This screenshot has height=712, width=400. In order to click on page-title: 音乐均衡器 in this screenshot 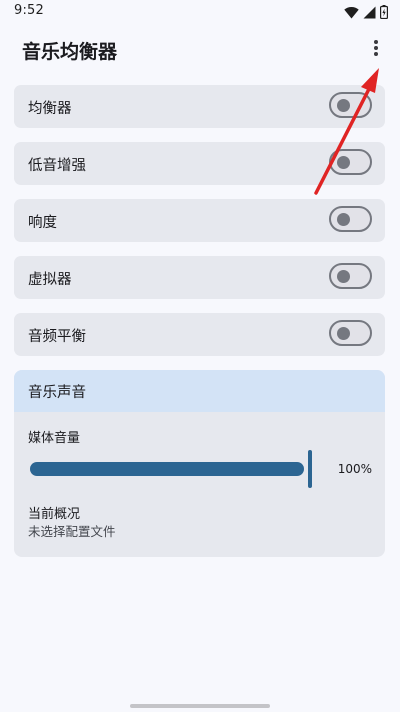, I will do `click(70, 52)`.